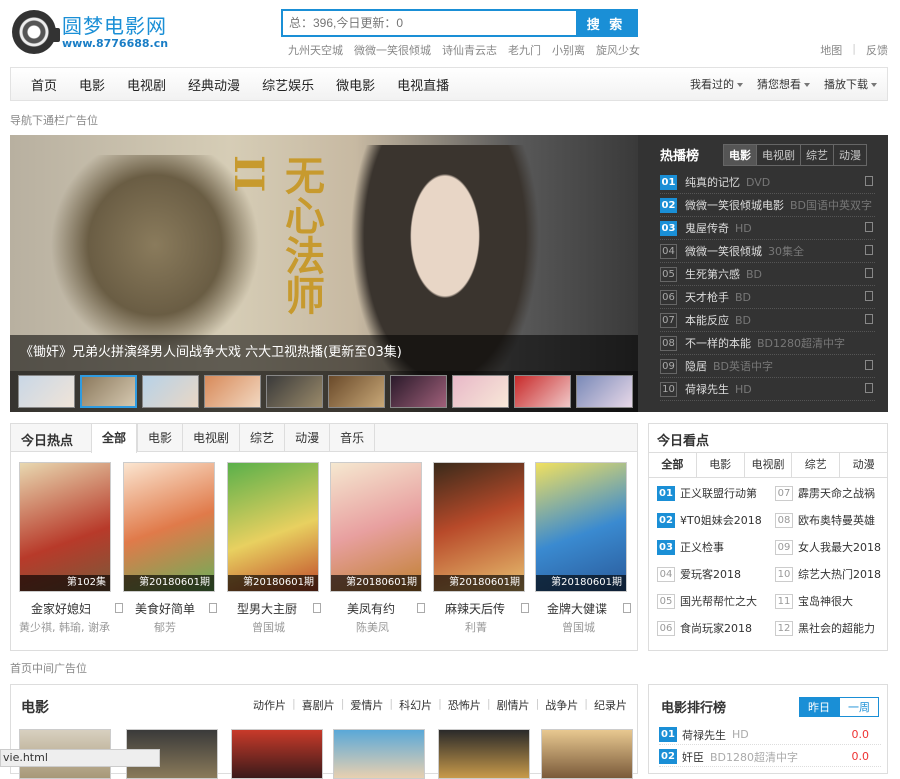 This screenshot has height=779, width=900. Describe the element at coordinates (713, 520) in the screenshot. I see `look-item: 02 ¥T0姐妹会2018` at that location.